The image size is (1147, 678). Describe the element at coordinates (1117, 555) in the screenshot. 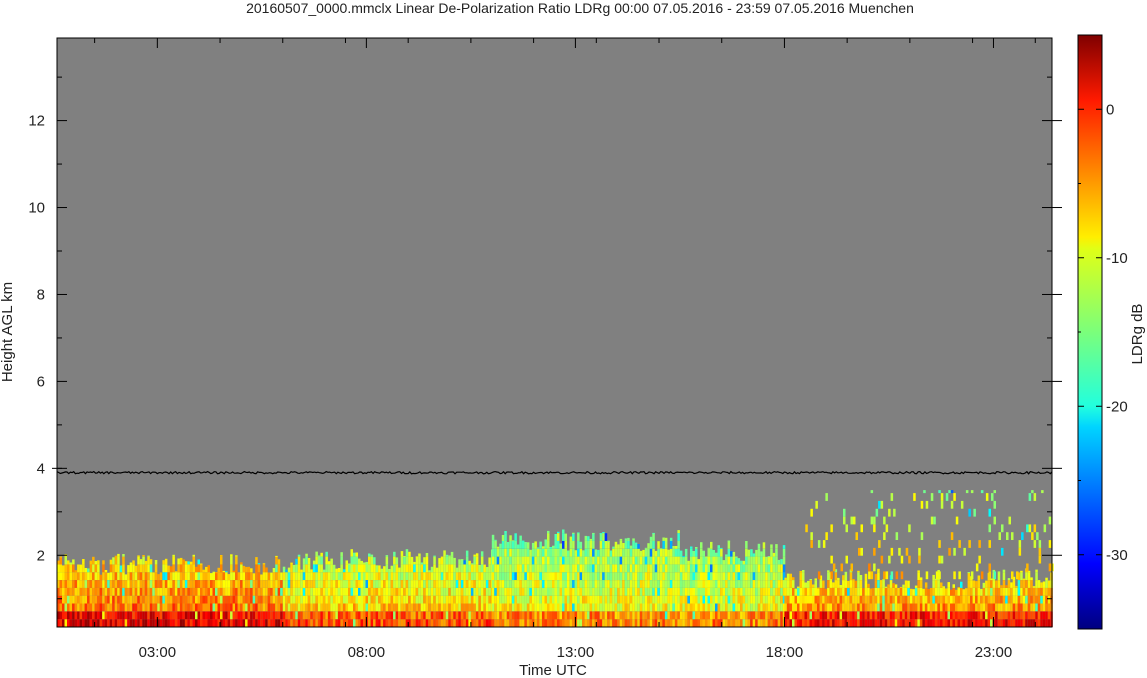

I see `colorbar-tick-label: -30` at that location.